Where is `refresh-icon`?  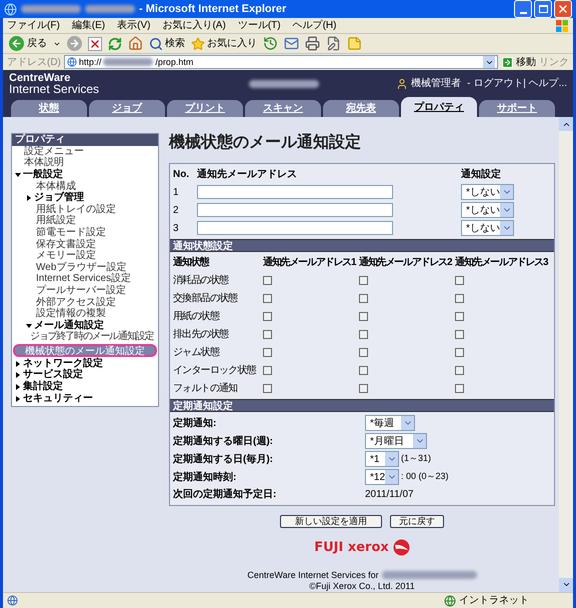
refresh-icon is located at coordinates (115, 43).